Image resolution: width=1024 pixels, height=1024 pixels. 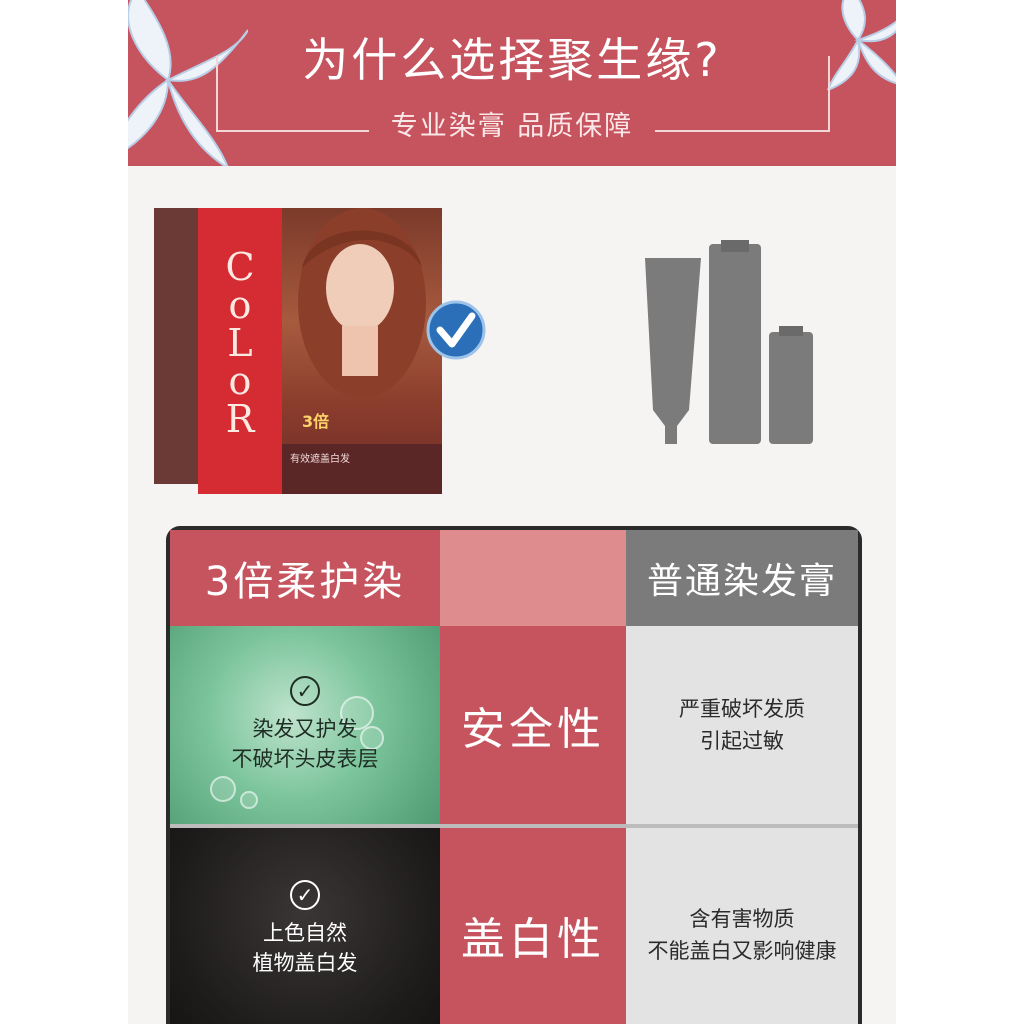 I want to click on header-spacer, so click(x=533, y=578).